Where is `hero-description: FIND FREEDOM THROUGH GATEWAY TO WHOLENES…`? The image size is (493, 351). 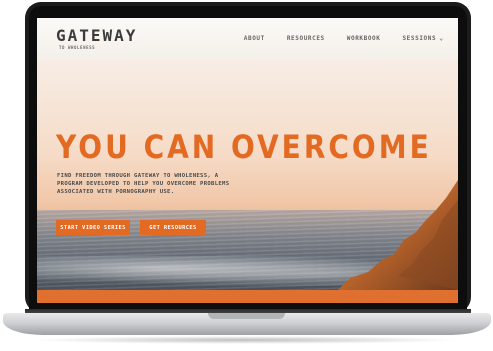
hero-description: FIND FREEDOM THROUGH GATEWAY TO WHOLENES… is located at coordinates (162, 184).